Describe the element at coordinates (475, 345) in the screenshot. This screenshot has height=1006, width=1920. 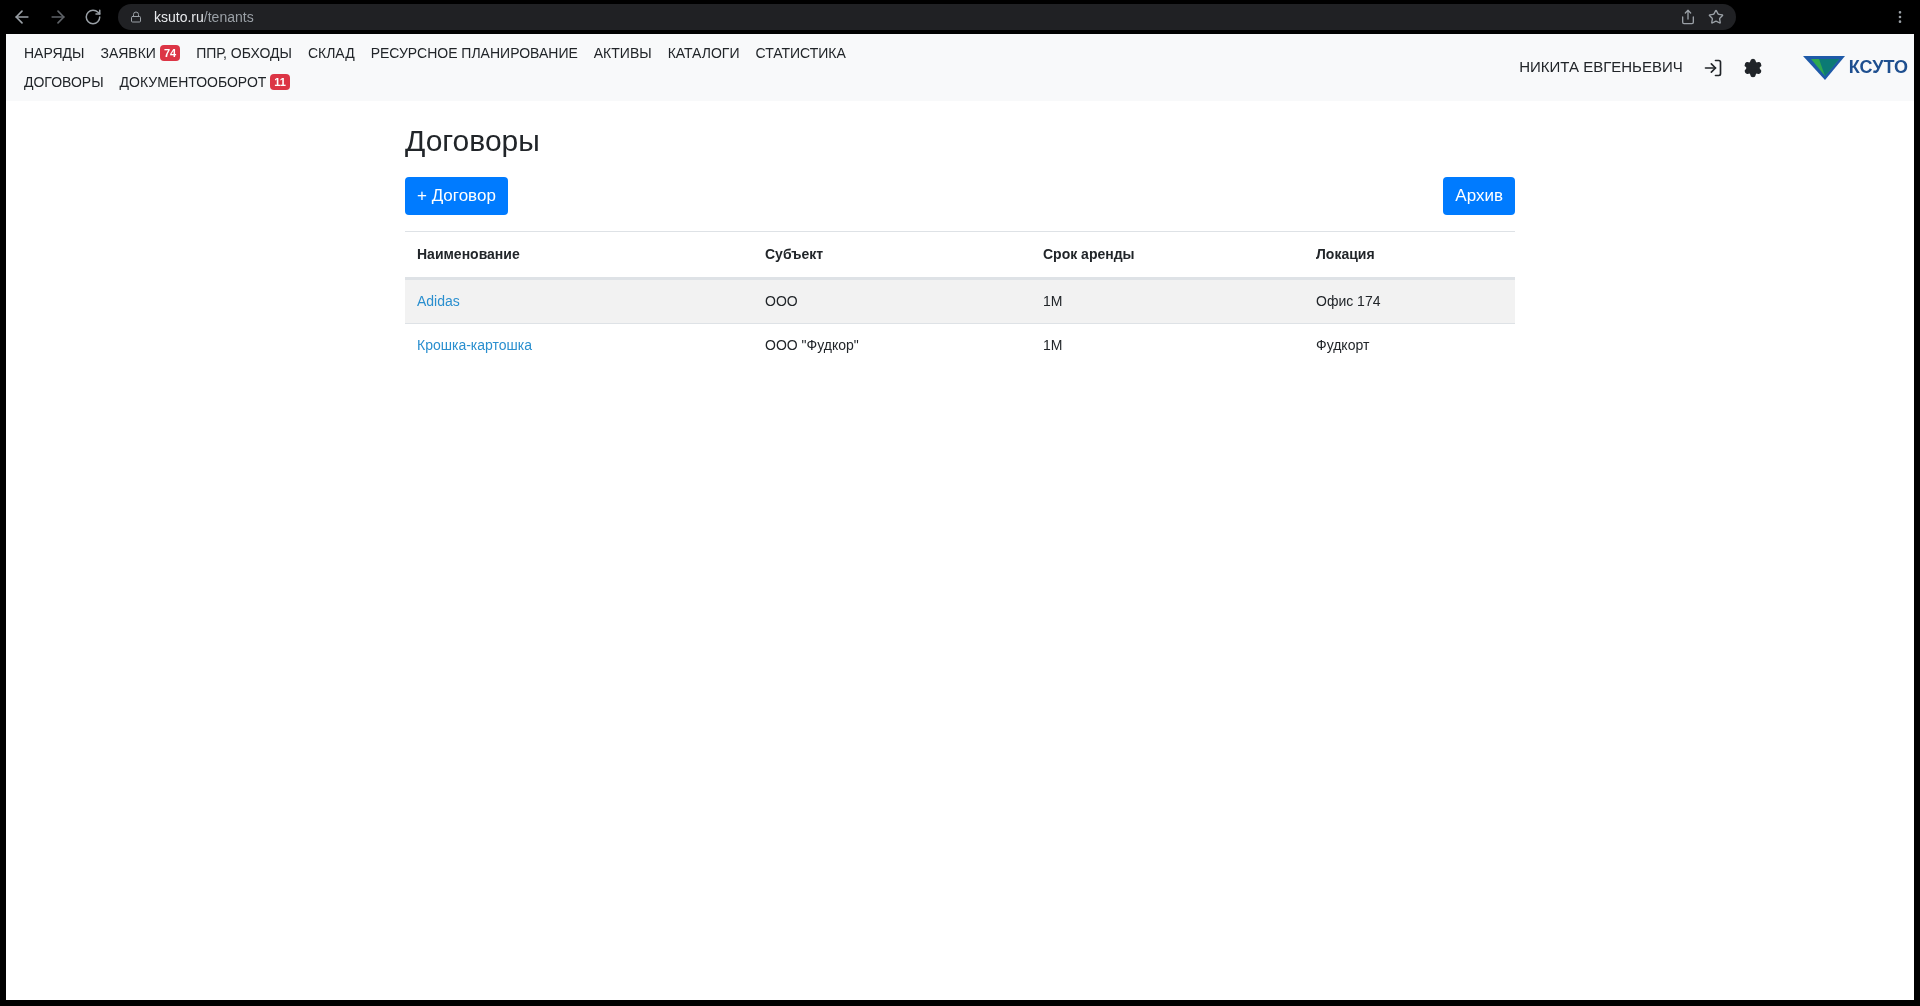
I see `contract-link: Крошка-картошка` at that location.